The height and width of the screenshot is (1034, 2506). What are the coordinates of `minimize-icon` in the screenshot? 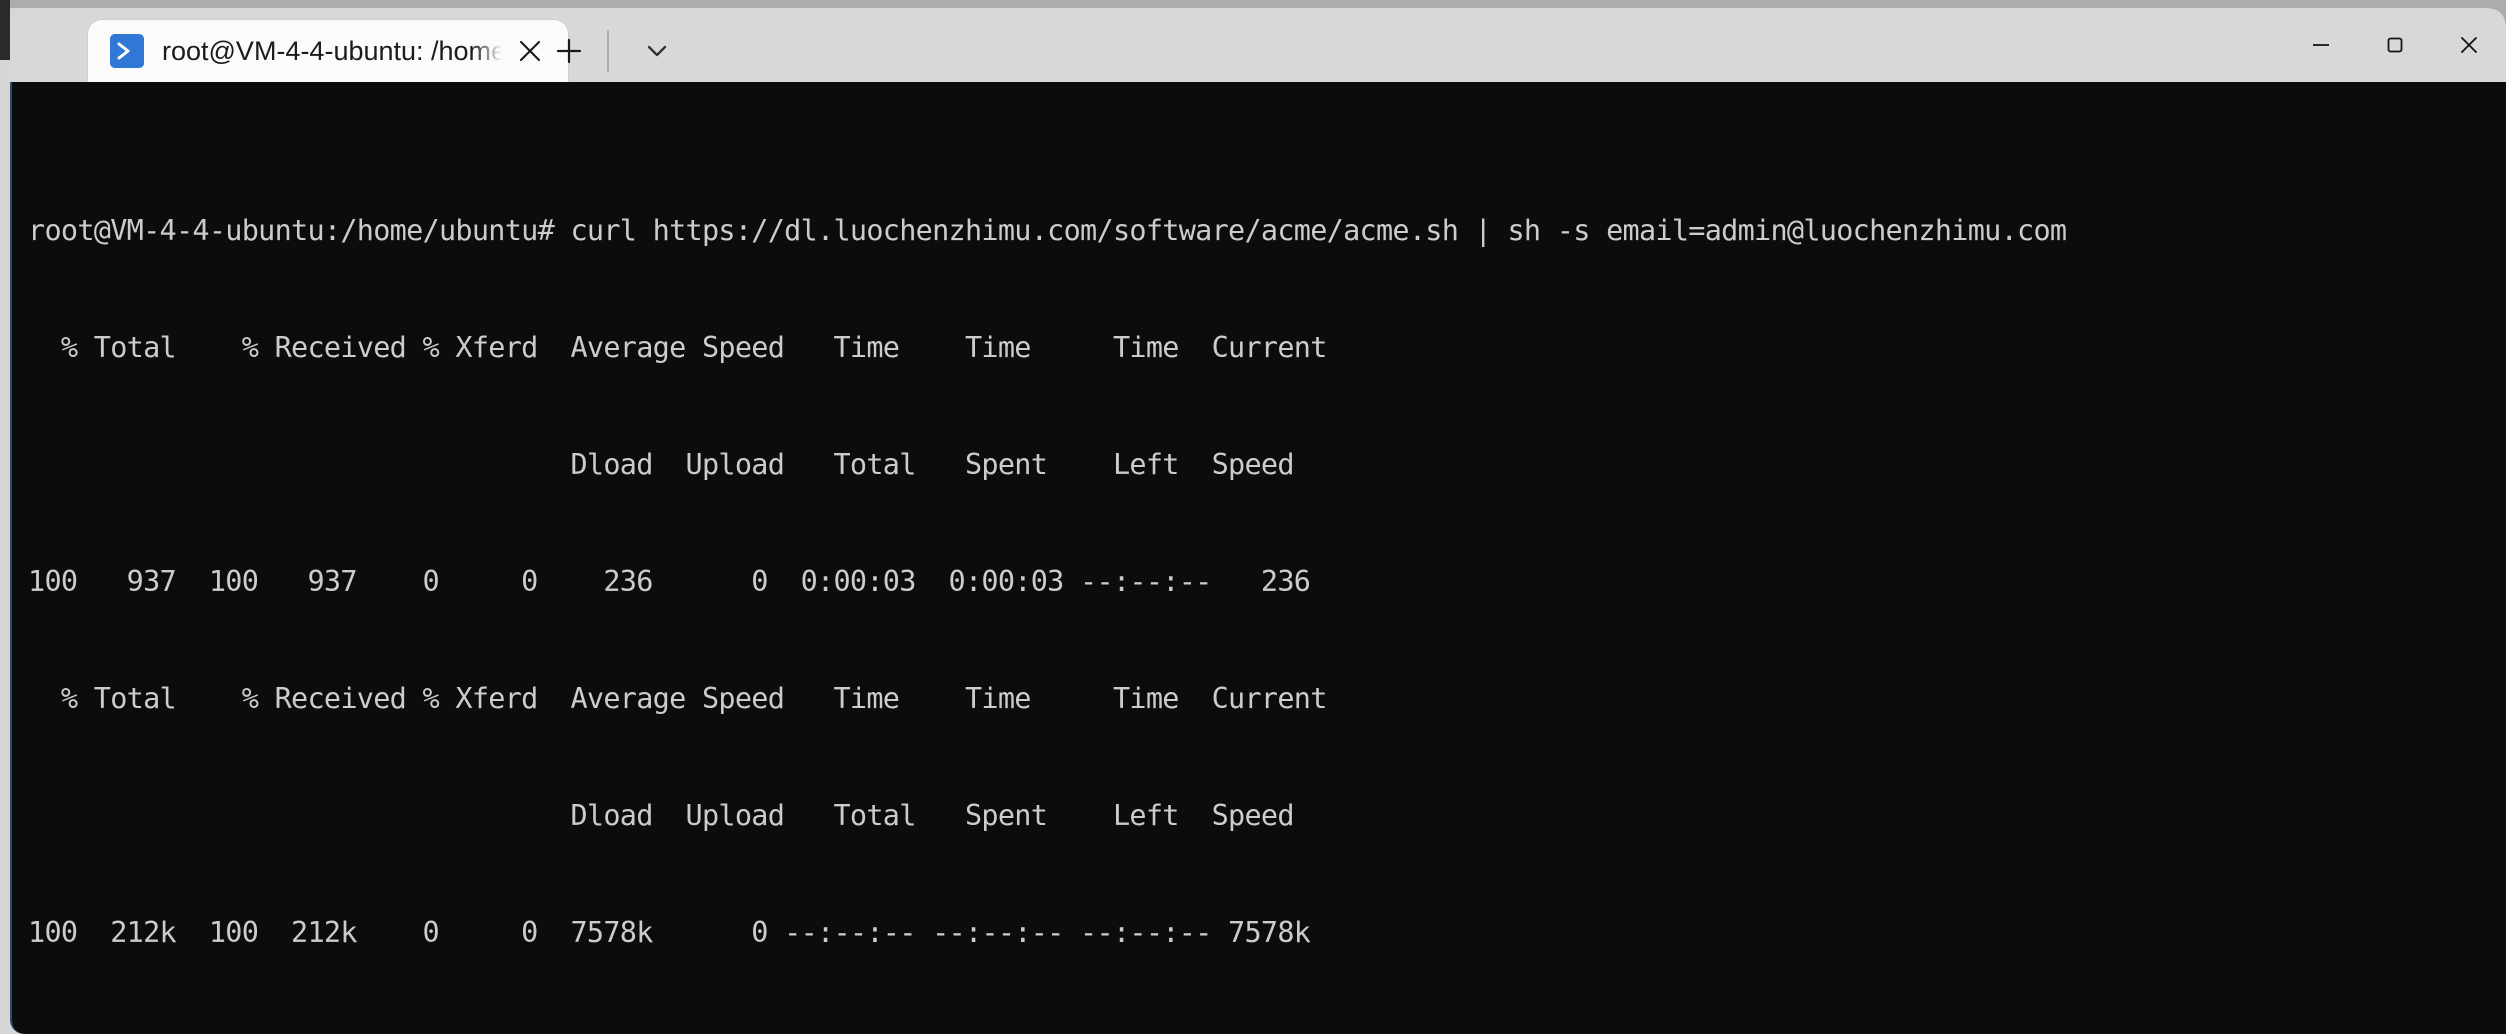 It's located at (2321, 45).